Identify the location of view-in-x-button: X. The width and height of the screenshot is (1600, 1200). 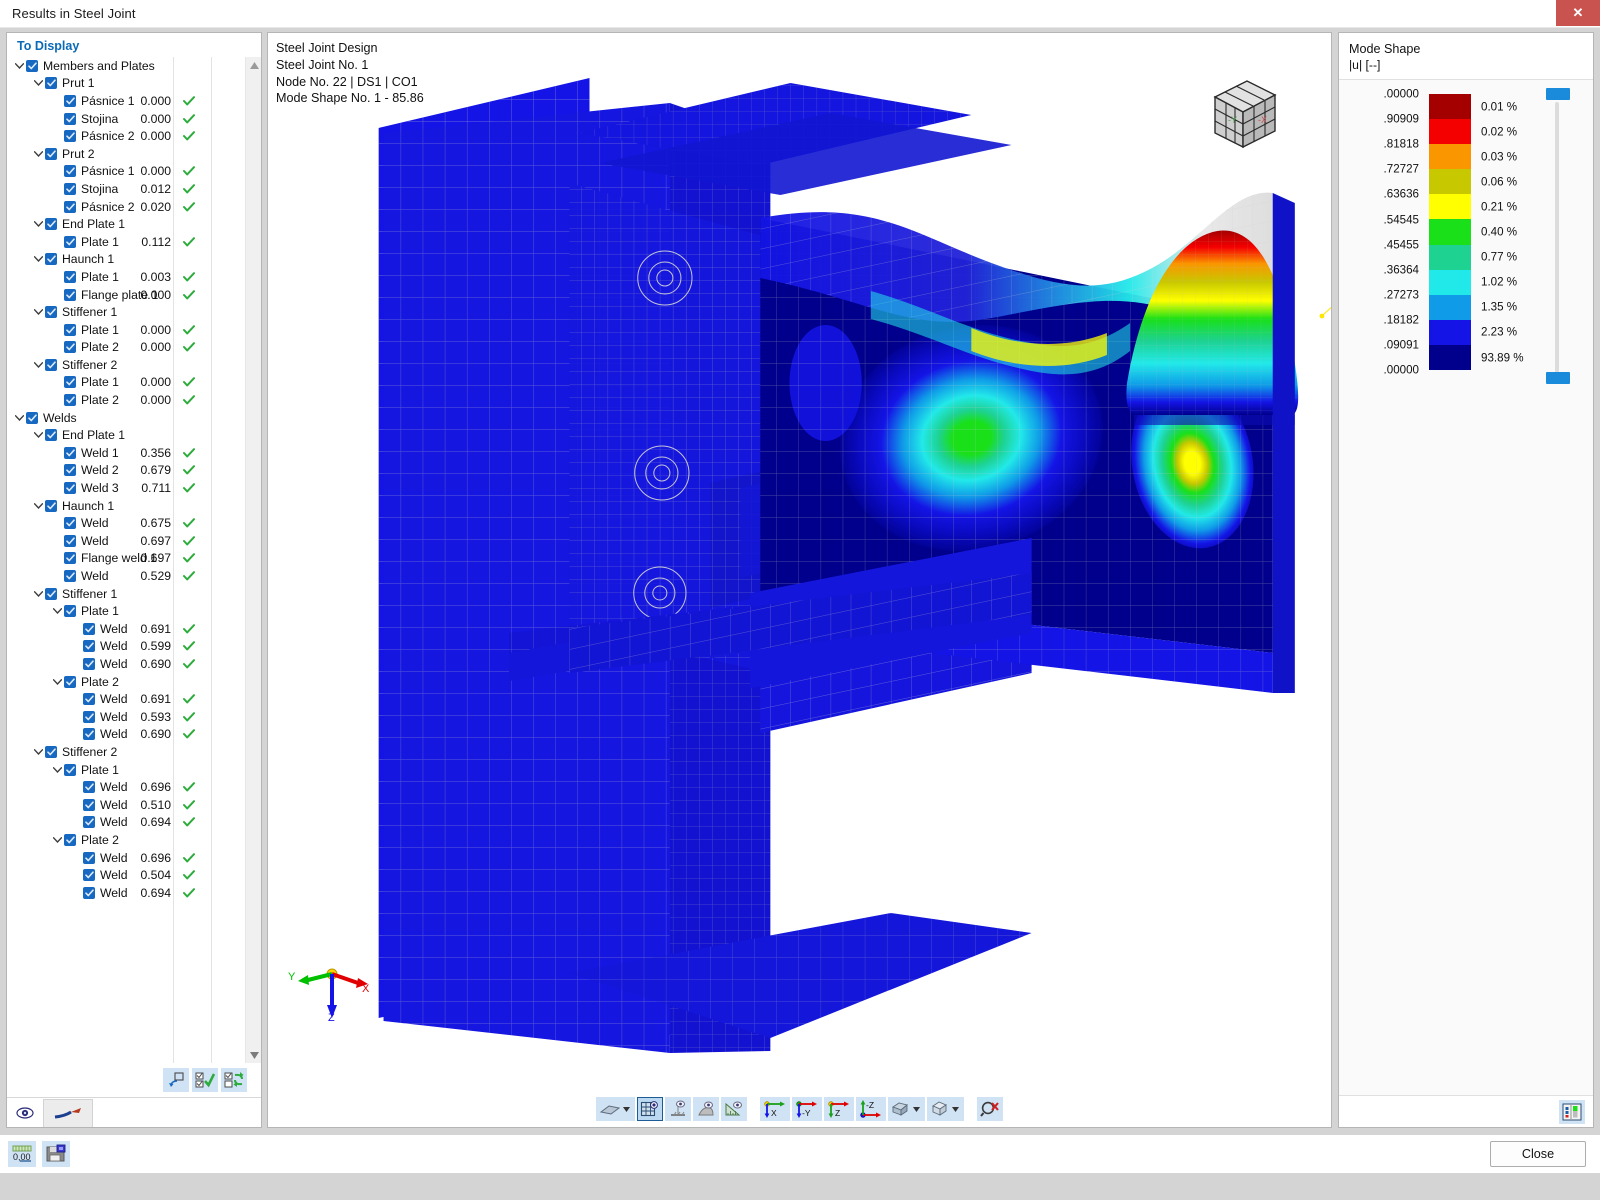
(775, 1109).